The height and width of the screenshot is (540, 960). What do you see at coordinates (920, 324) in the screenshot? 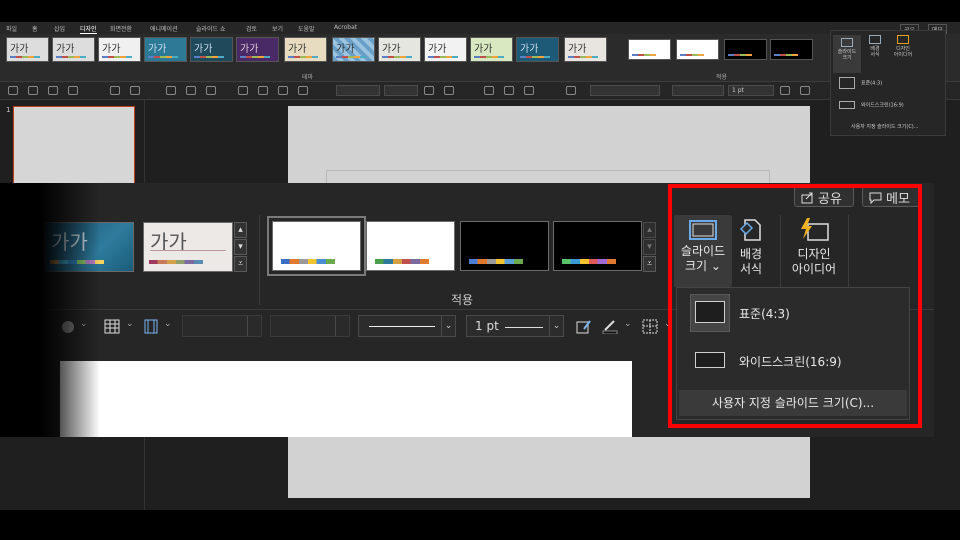
I see `chevron-right-icon: ›` at bounding box center [920, 324].